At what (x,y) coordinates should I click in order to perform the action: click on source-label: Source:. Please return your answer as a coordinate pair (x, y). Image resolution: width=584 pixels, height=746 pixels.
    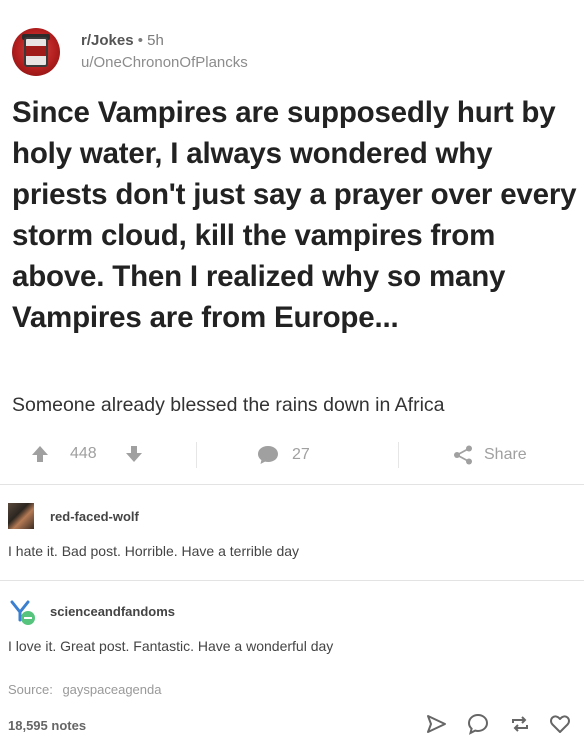
    Looking at the image, I should click on (30, 689).